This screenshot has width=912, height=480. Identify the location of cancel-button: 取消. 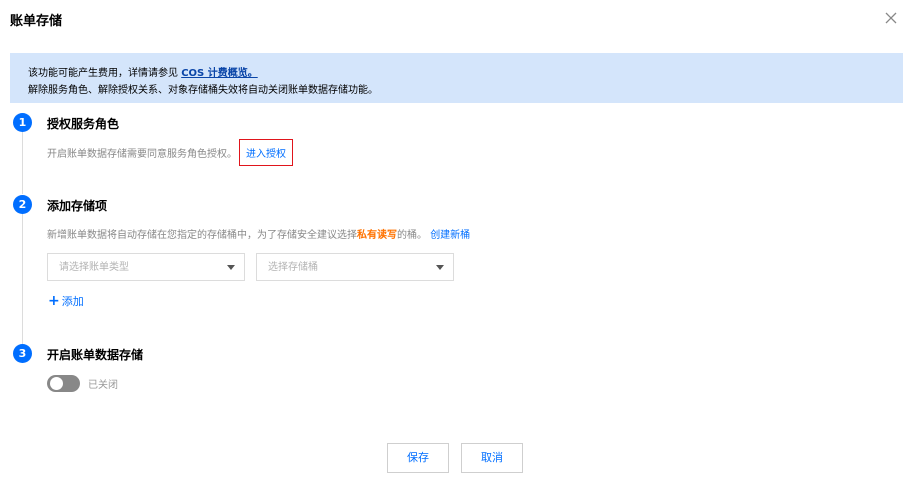
(492, 458).